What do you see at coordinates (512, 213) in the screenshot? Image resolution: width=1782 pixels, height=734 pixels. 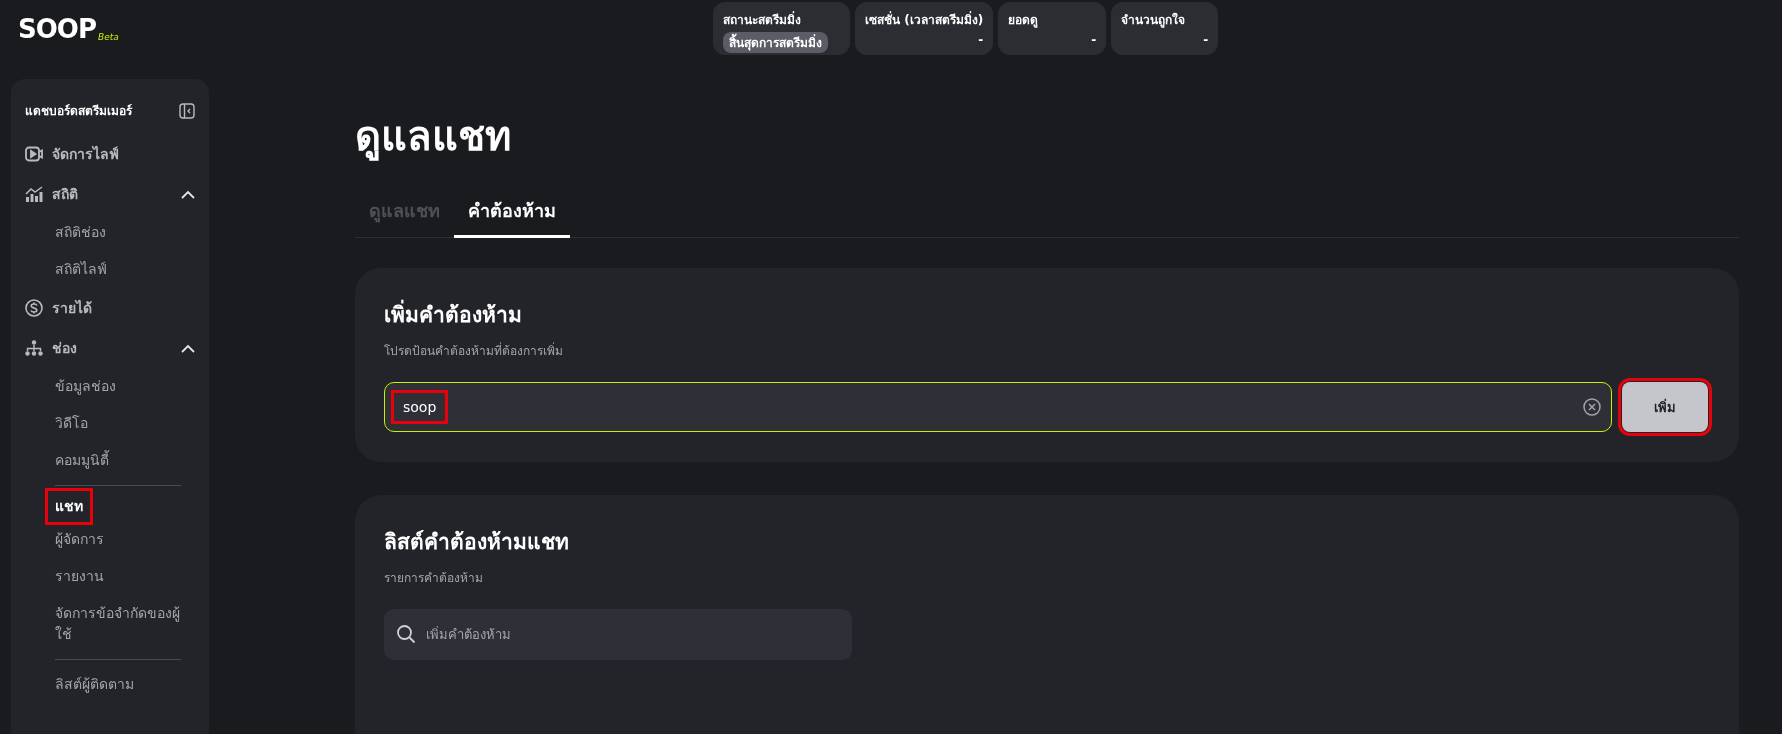 I see `tab: คำต้องห้าม` at bounding box center [512, 213].